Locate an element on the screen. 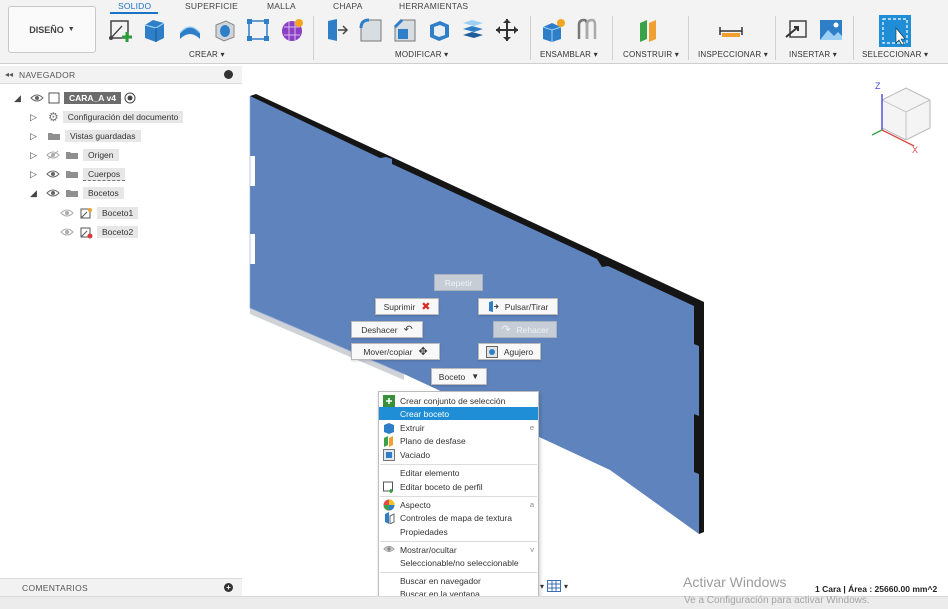  group-modificar: MODIFICAR ▾ is located at coordinates (421, 54).